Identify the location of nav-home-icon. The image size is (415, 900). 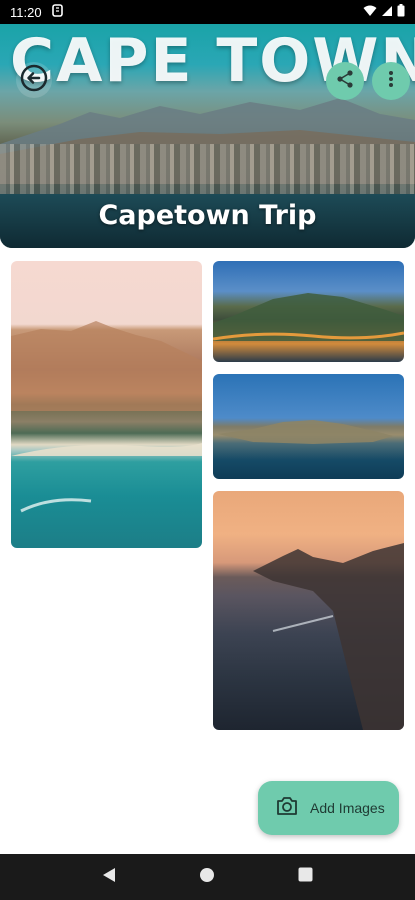
(207, 877).